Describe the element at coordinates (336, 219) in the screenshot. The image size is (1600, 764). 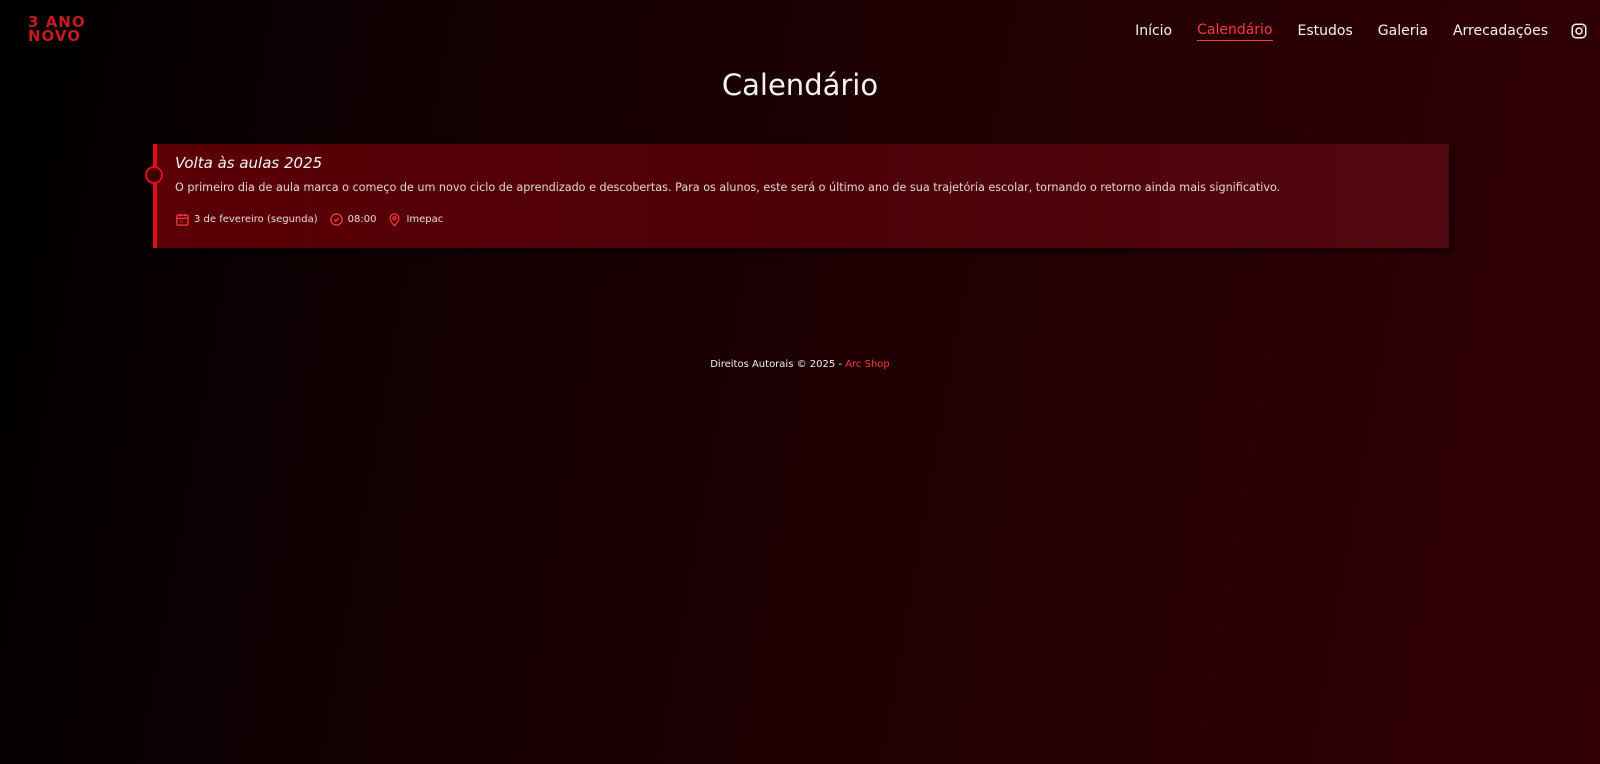
I see `clock-icon` at that location.